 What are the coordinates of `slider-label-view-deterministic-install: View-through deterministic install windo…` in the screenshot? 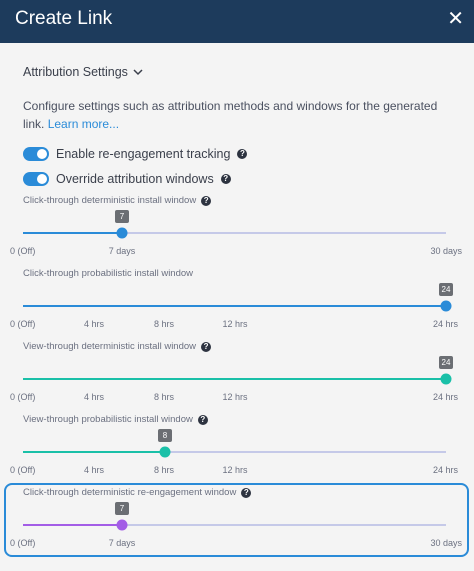 It's located at (117, 346).